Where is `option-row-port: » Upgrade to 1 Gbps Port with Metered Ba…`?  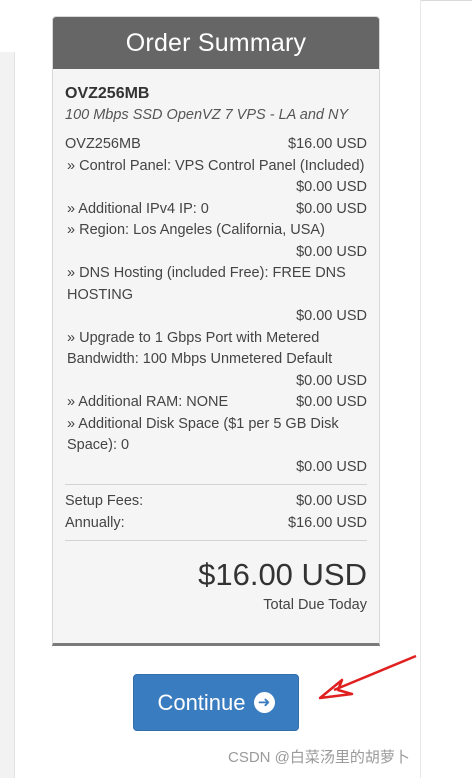
option-row-port: » Upgrade to 1 Gbps Port with Metered Ba… is located at coordinates (216, 360).